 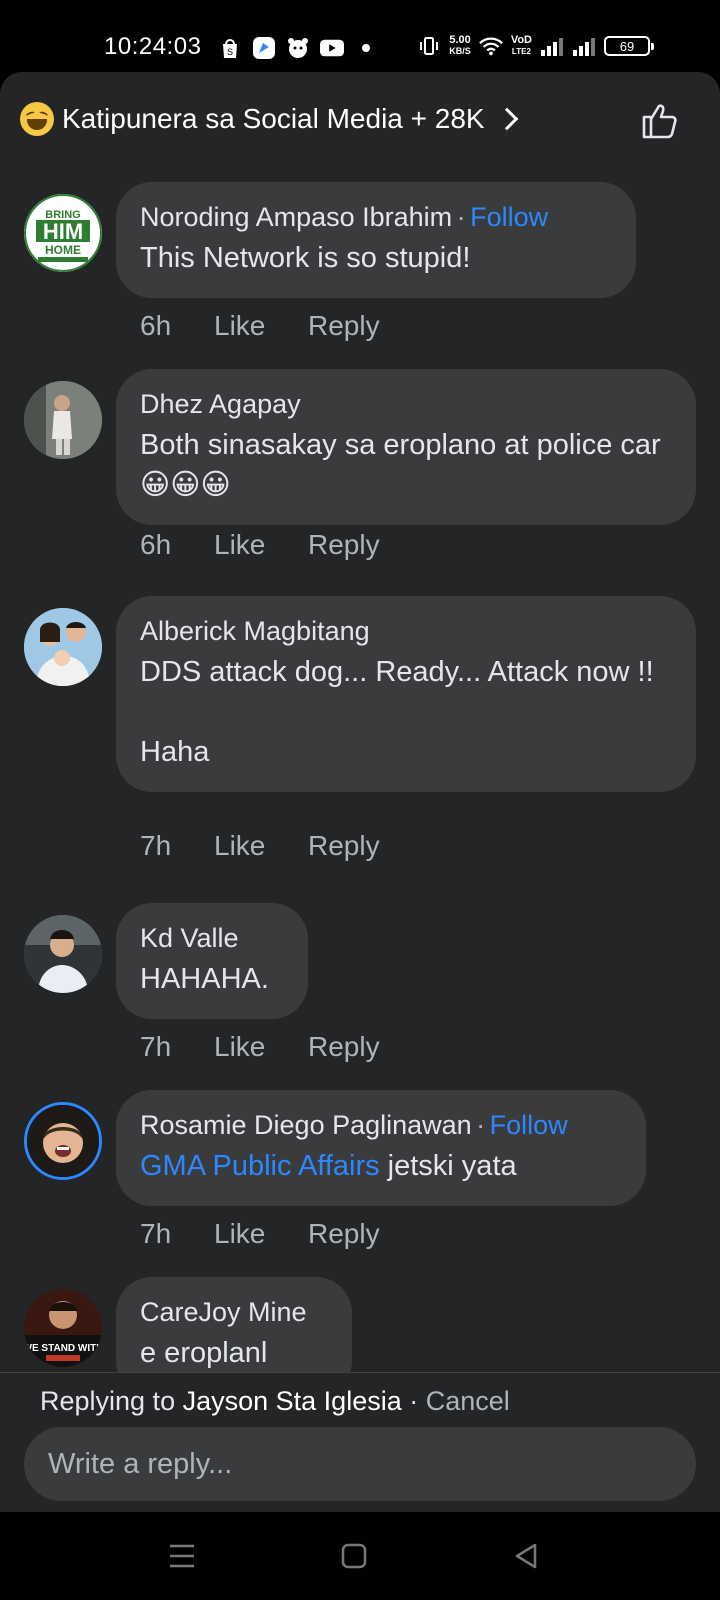 I want to click on avatar-text-we-stand: WE STAND WITH, so click(x=63, y=1348).